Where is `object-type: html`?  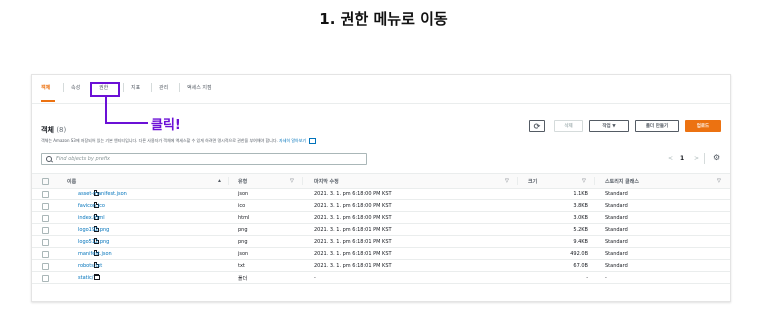
object-type: html is located at coordinates (244, 218).